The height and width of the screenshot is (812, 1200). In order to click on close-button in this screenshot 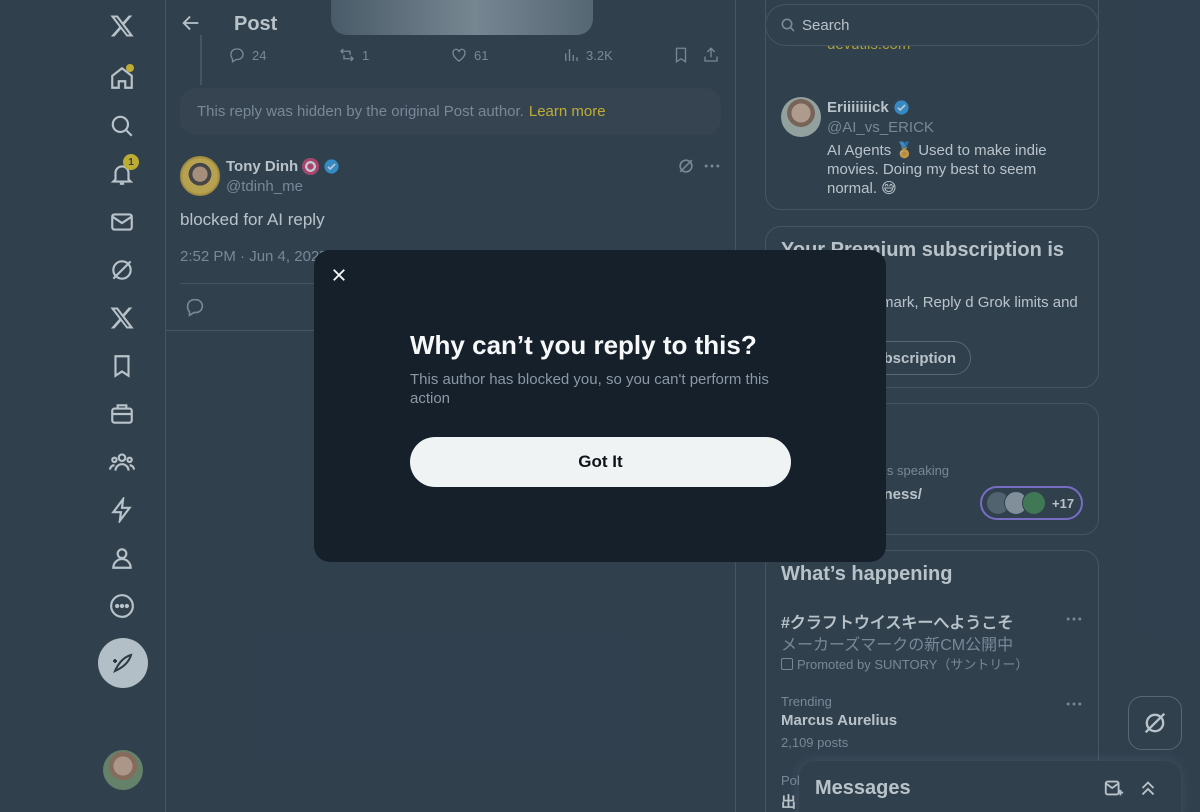, I will do `click(339, 275)`.